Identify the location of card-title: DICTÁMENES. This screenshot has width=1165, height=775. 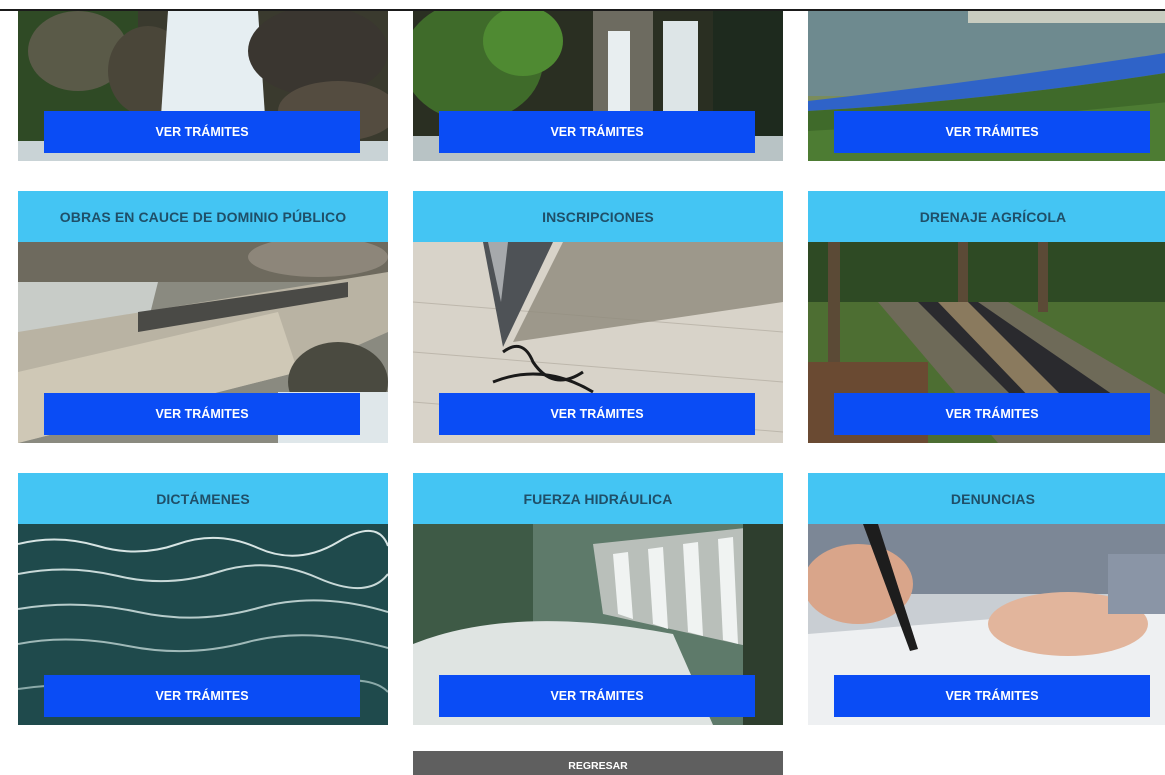
(203, 498).